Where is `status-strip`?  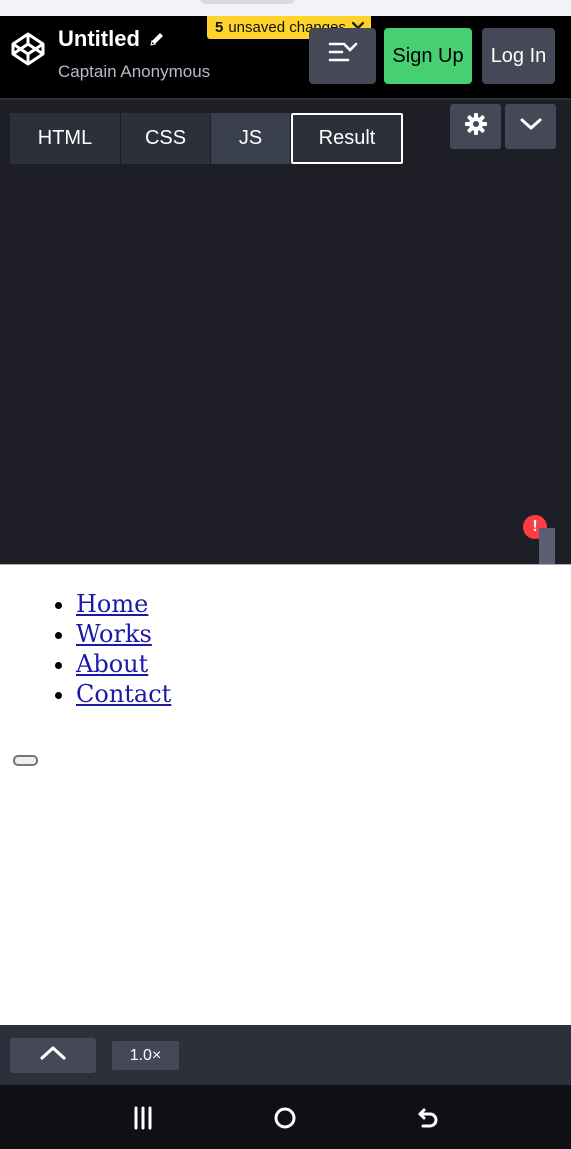
status-strip is located at coordinates (285, 8).